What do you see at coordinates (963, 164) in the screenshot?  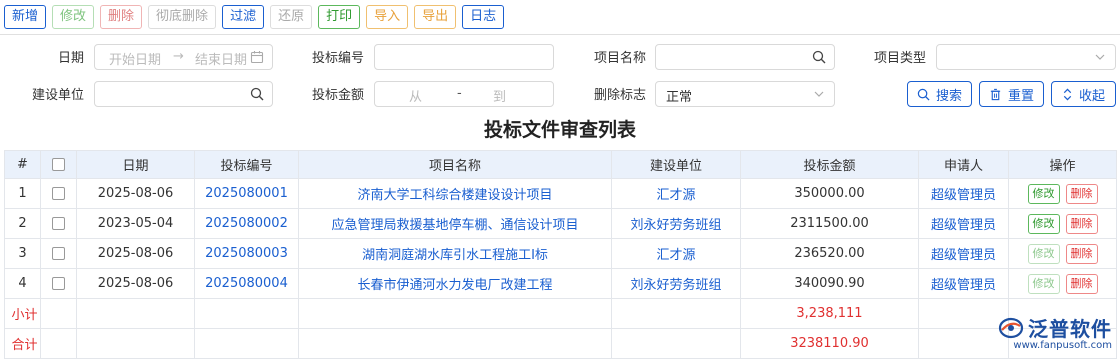 I see `col-applicant-header: 申请人` at bounding box center [963, 164].